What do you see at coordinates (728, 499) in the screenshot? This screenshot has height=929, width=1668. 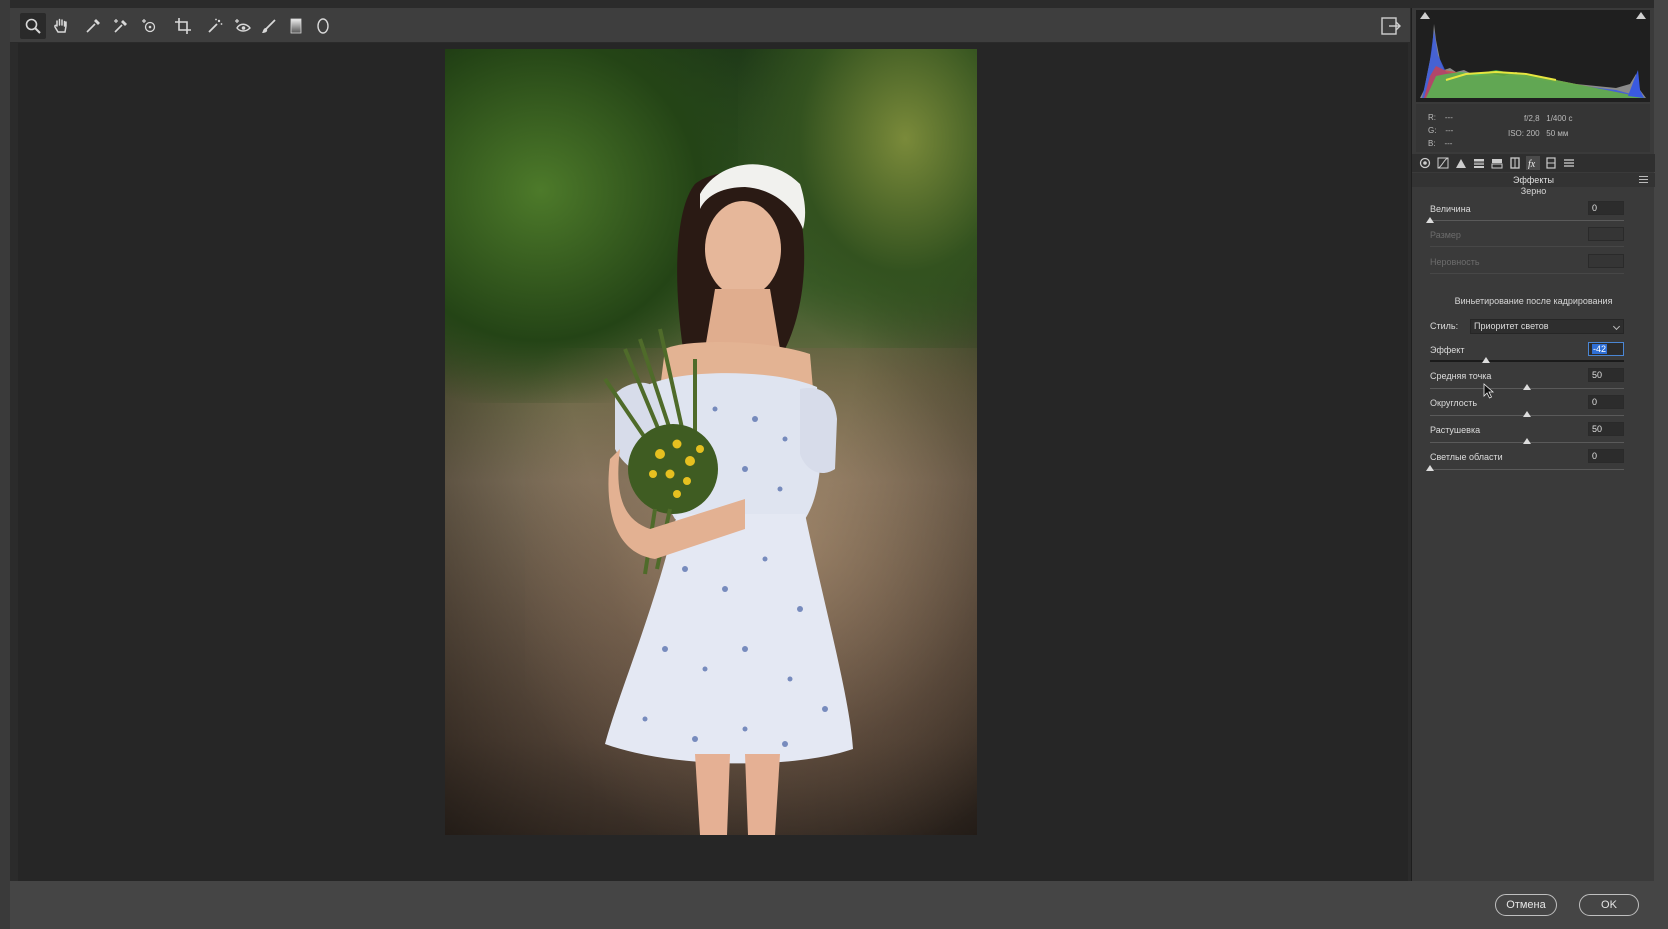 I see `photo-subject` at bounding box center [728, 499].